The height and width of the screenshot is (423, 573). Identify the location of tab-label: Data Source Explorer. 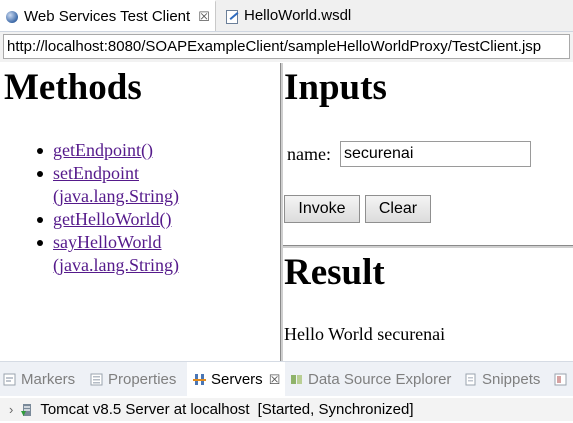
(380, 379).